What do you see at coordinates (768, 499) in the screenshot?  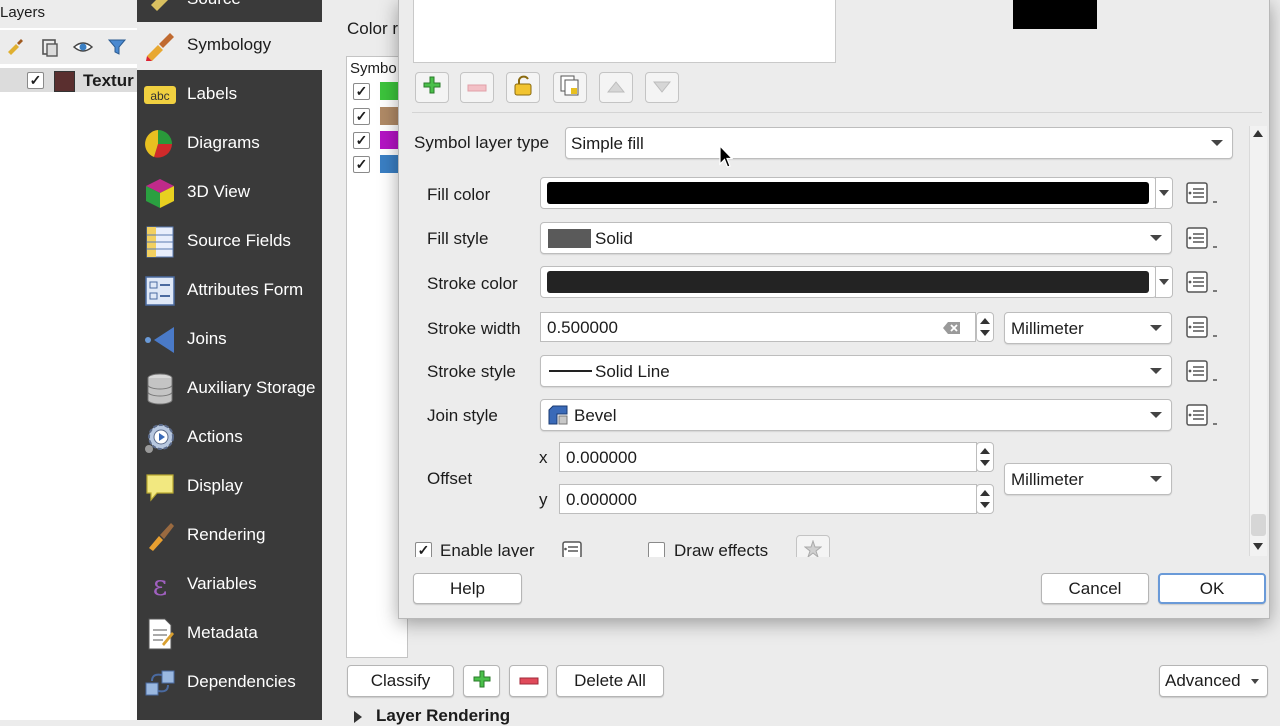 I see `offset-y-input: 0.000000` at bounding box center [768, 499].